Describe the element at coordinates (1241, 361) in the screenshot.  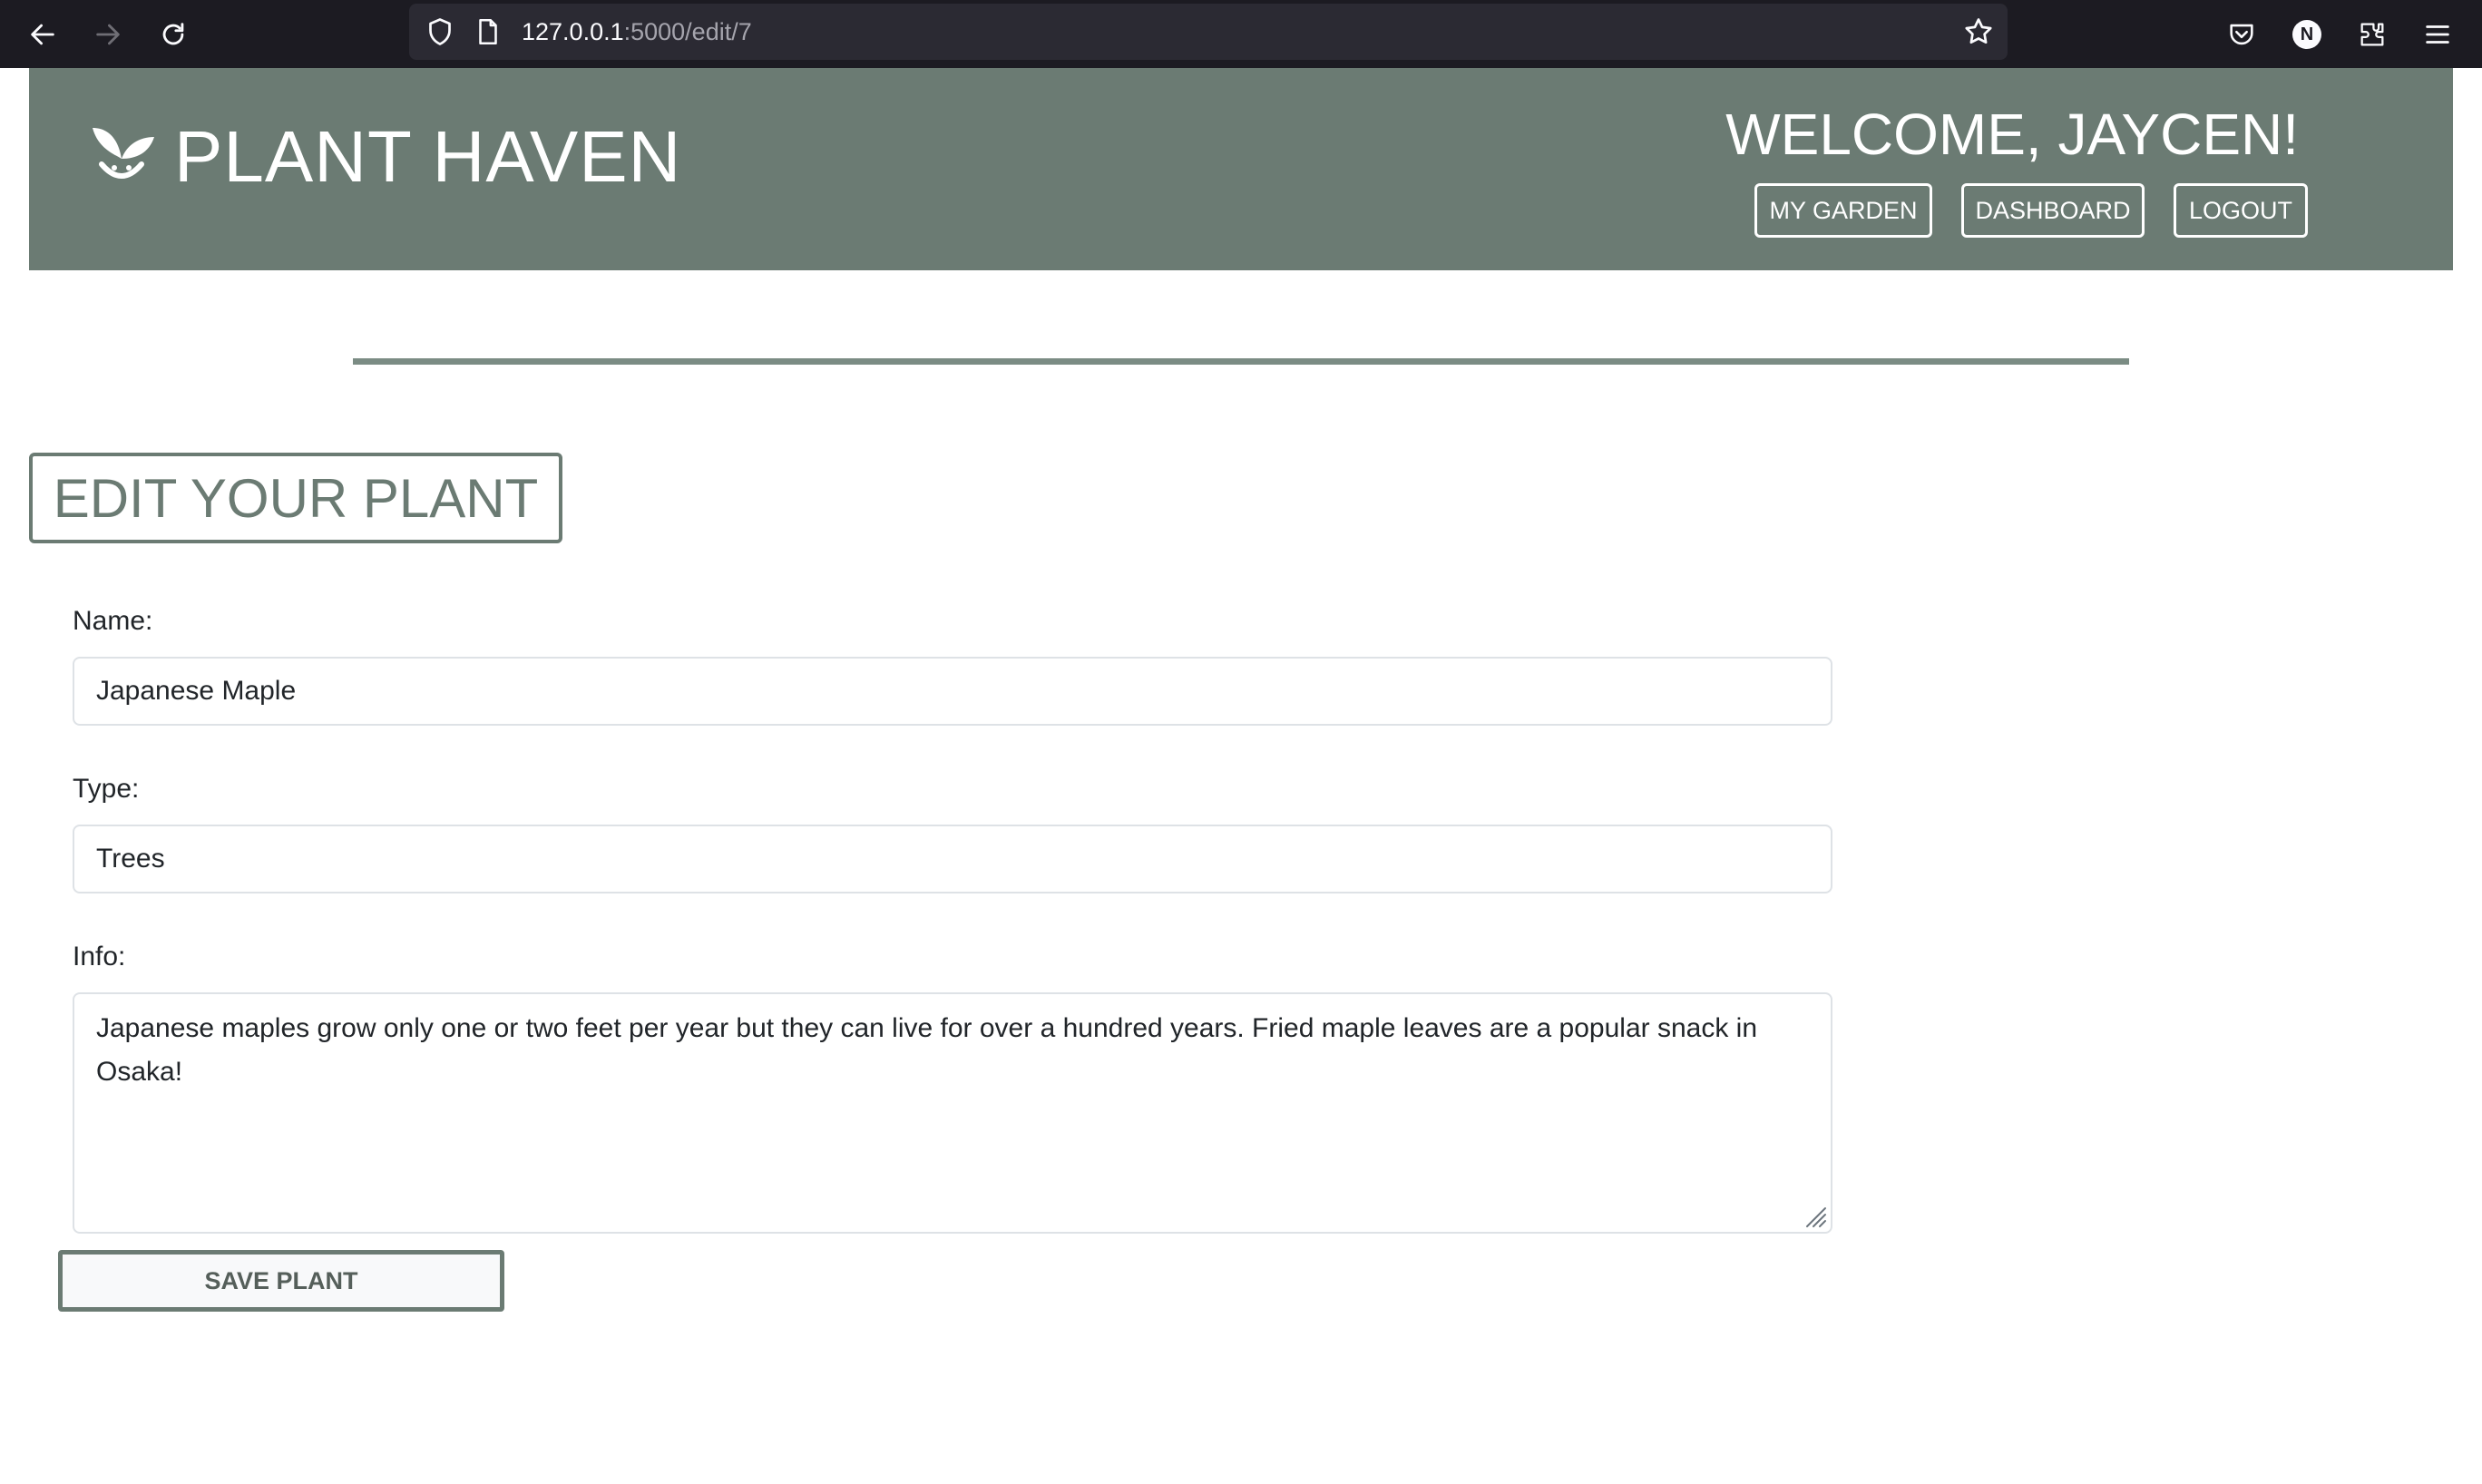
I see `section-divider` at that location.